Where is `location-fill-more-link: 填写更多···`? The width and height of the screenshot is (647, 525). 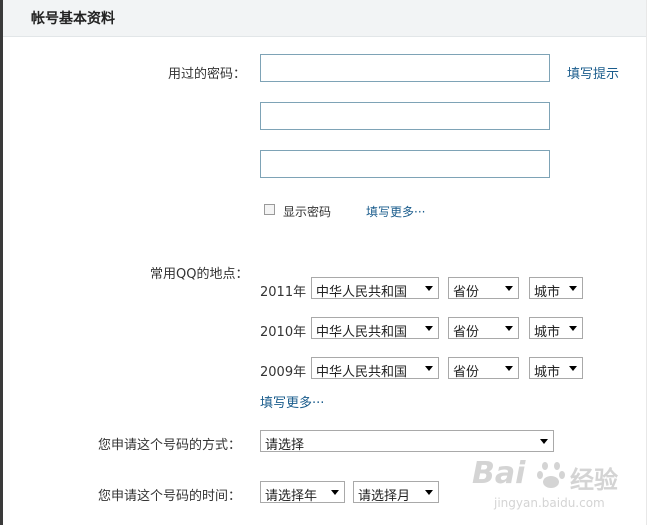 location-fill-more-link: 填写更多··· is located at coordinates (292, 401).